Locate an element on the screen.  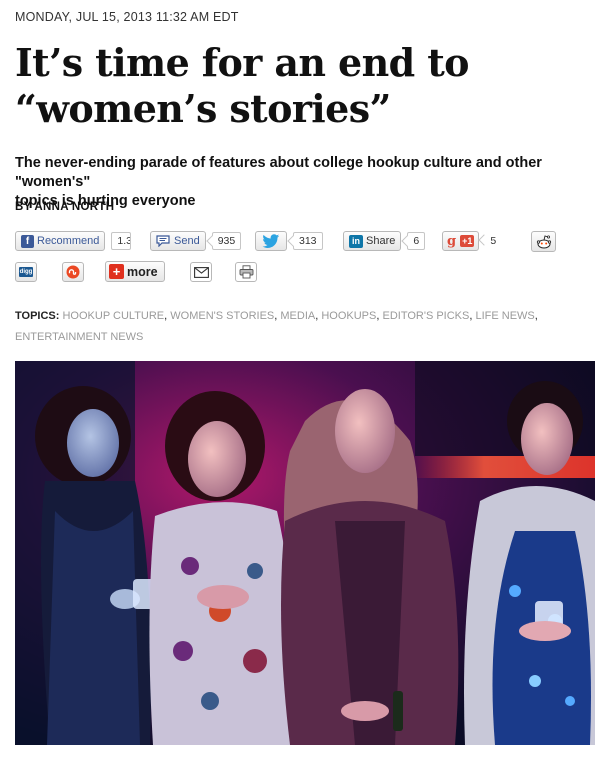
google-plus-widget: g +1 5 is located at coordinates (471, 241).